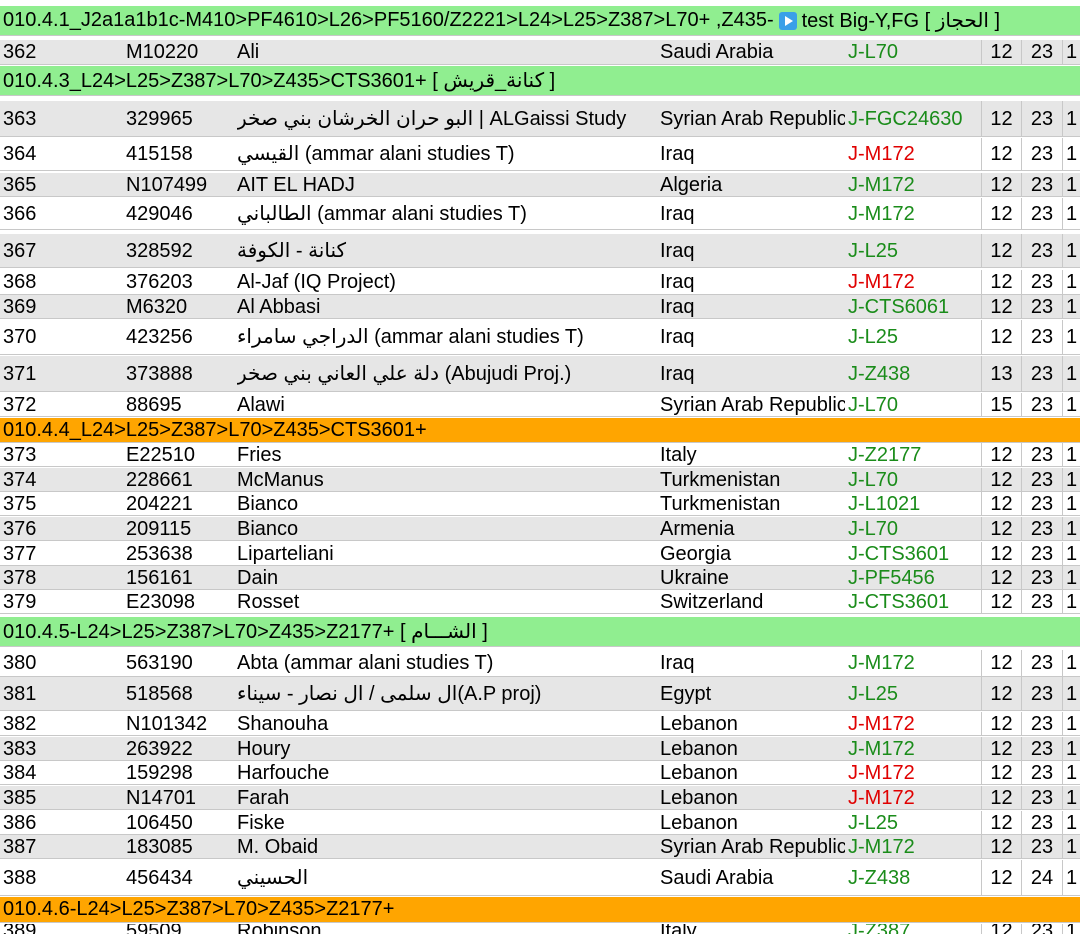 The height and width of the screenshot is (934, 1080). What do you see at coordinates (179, 306) in the screenshot?
I see `kit-id-cell: M6320` at bounding box center [179, 306].